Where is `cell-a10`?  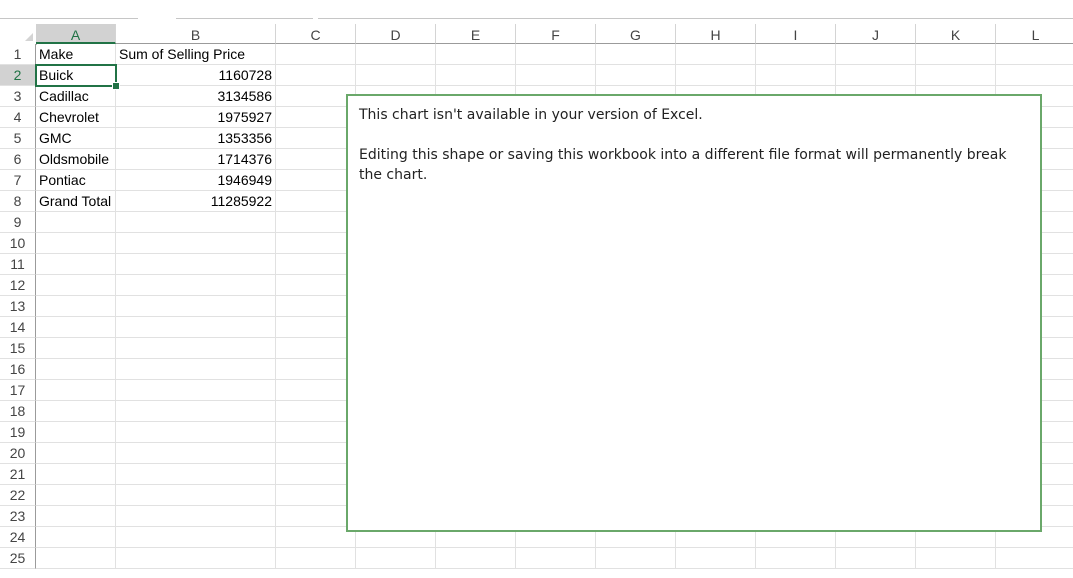
cell-a10 is located at coordinates (76, 243).